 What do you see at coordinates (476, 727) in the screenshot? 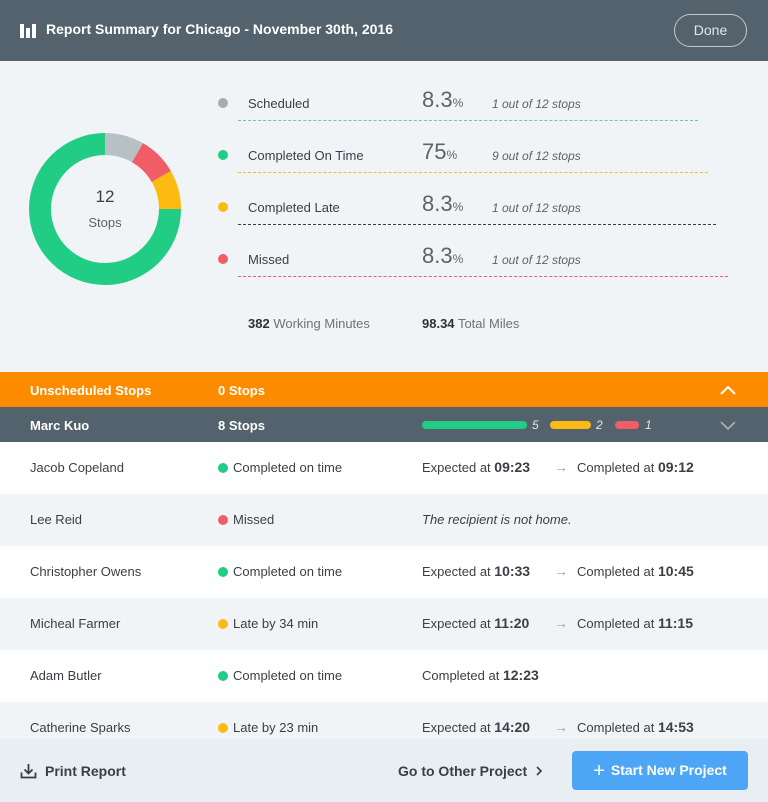
I see `expected-time: Expected at 14:20` at bounding box center [476, 727].